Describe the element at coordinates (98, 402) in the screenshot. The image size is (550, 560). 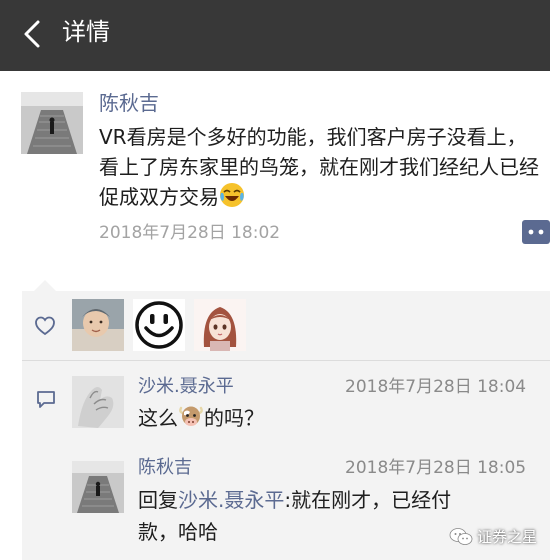
I see `commenter-avatar-shami` at that location.